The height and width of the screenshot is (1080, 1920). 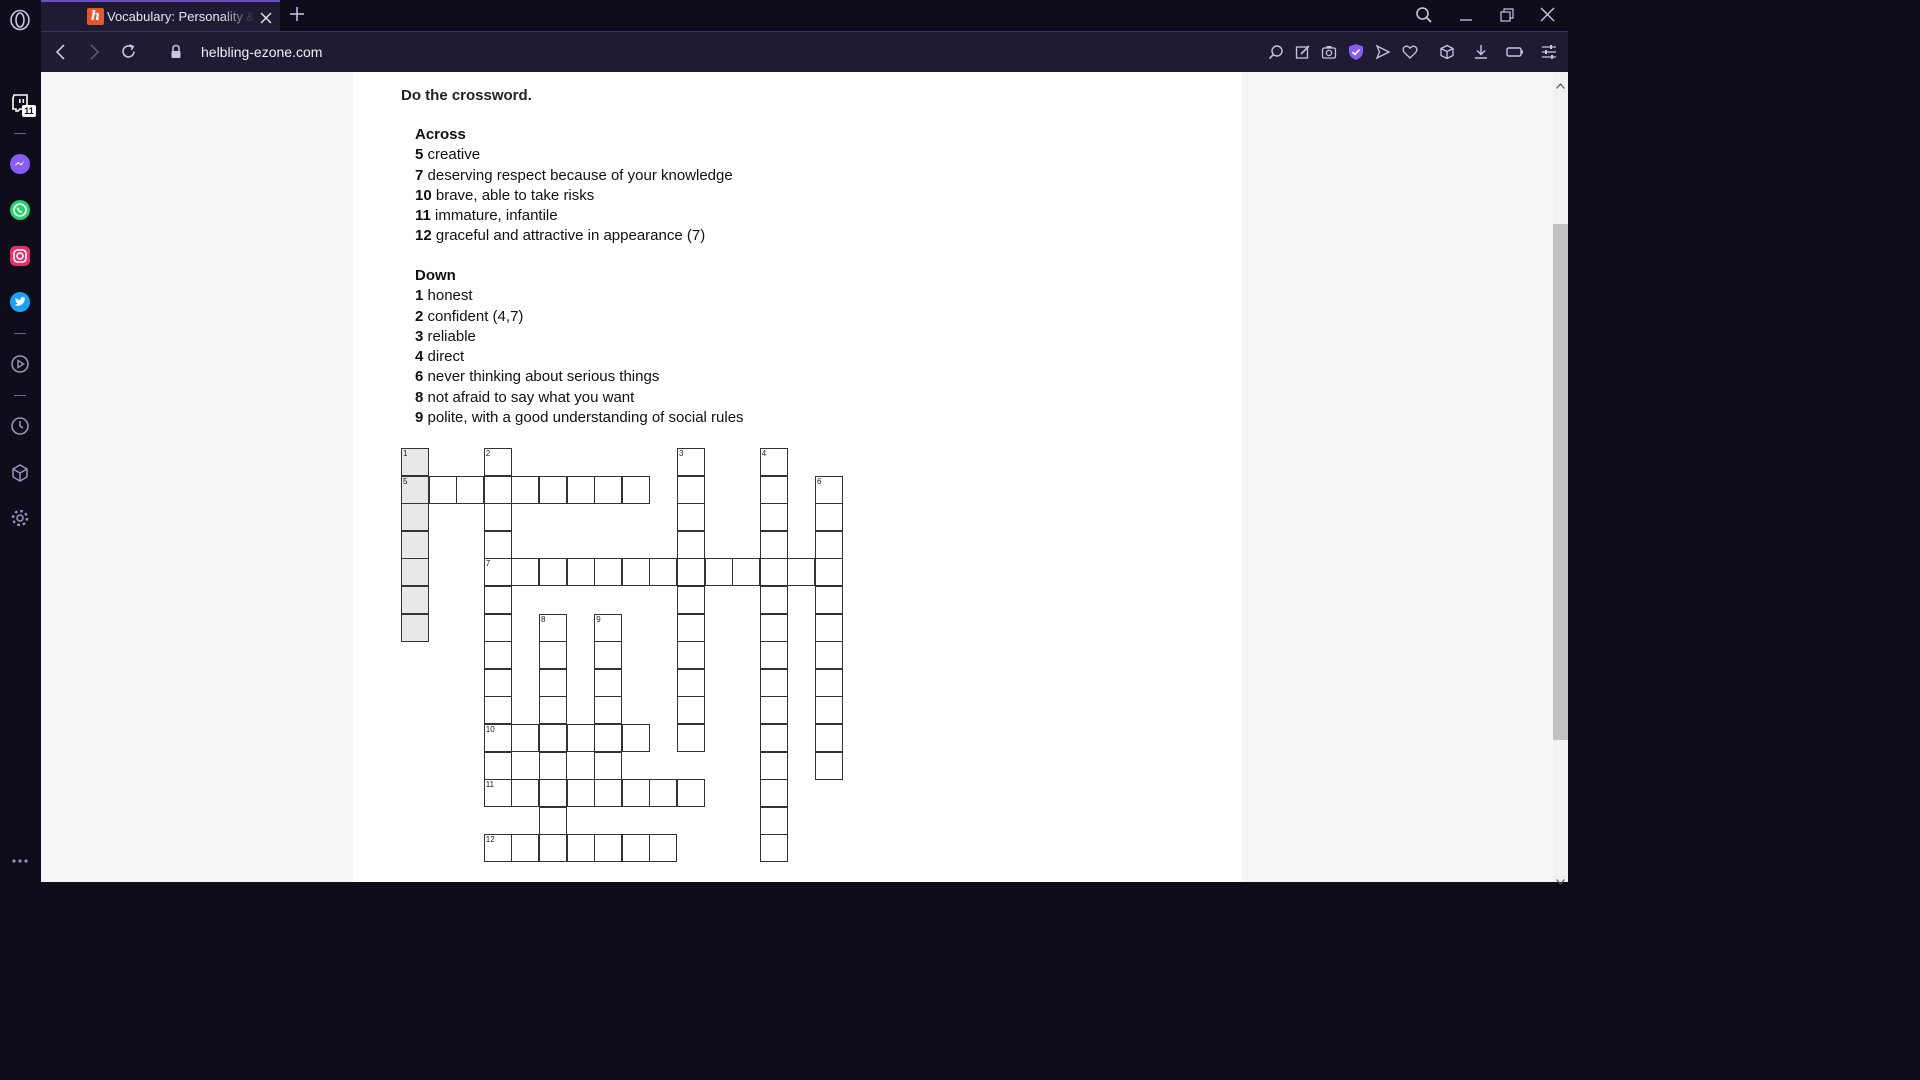 What do you see at coordinates (128, 54) in the screenshot?
I see `reload-icon` at bounding box center [128, 54].